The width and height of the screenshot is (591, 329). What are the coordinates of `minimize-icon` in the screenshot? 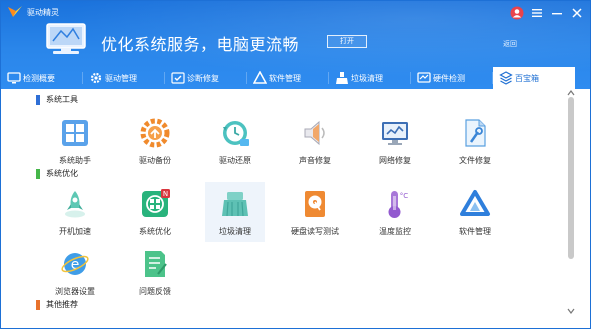 It's located at (557, 13).